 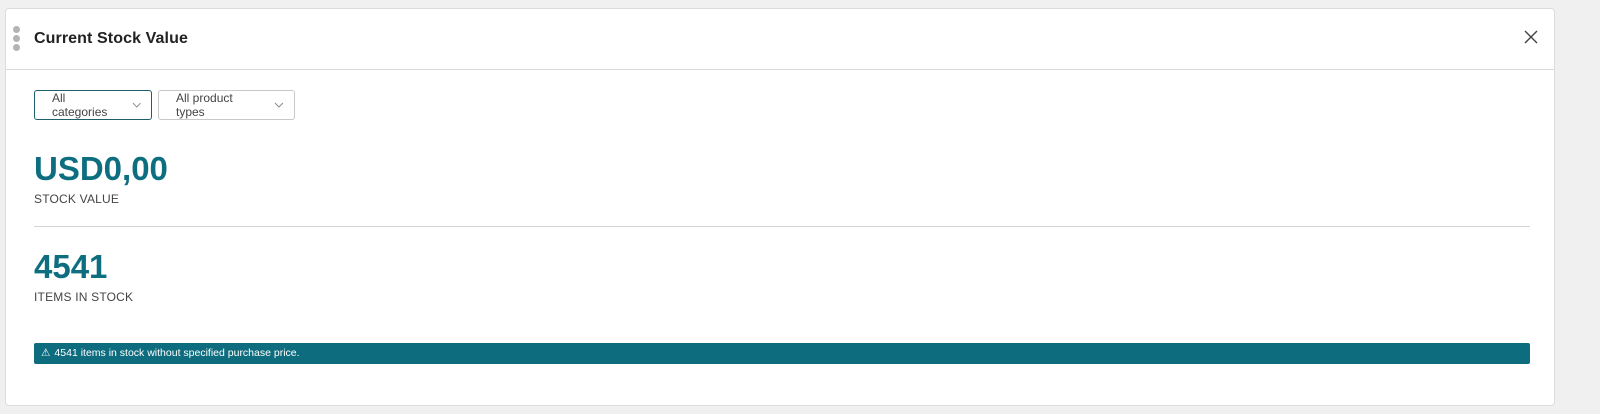 What do you see at coordinates (101, 168) in the screenshot?
I see `stock-value-amount: USD0,00` at bounding box center [101, 168].